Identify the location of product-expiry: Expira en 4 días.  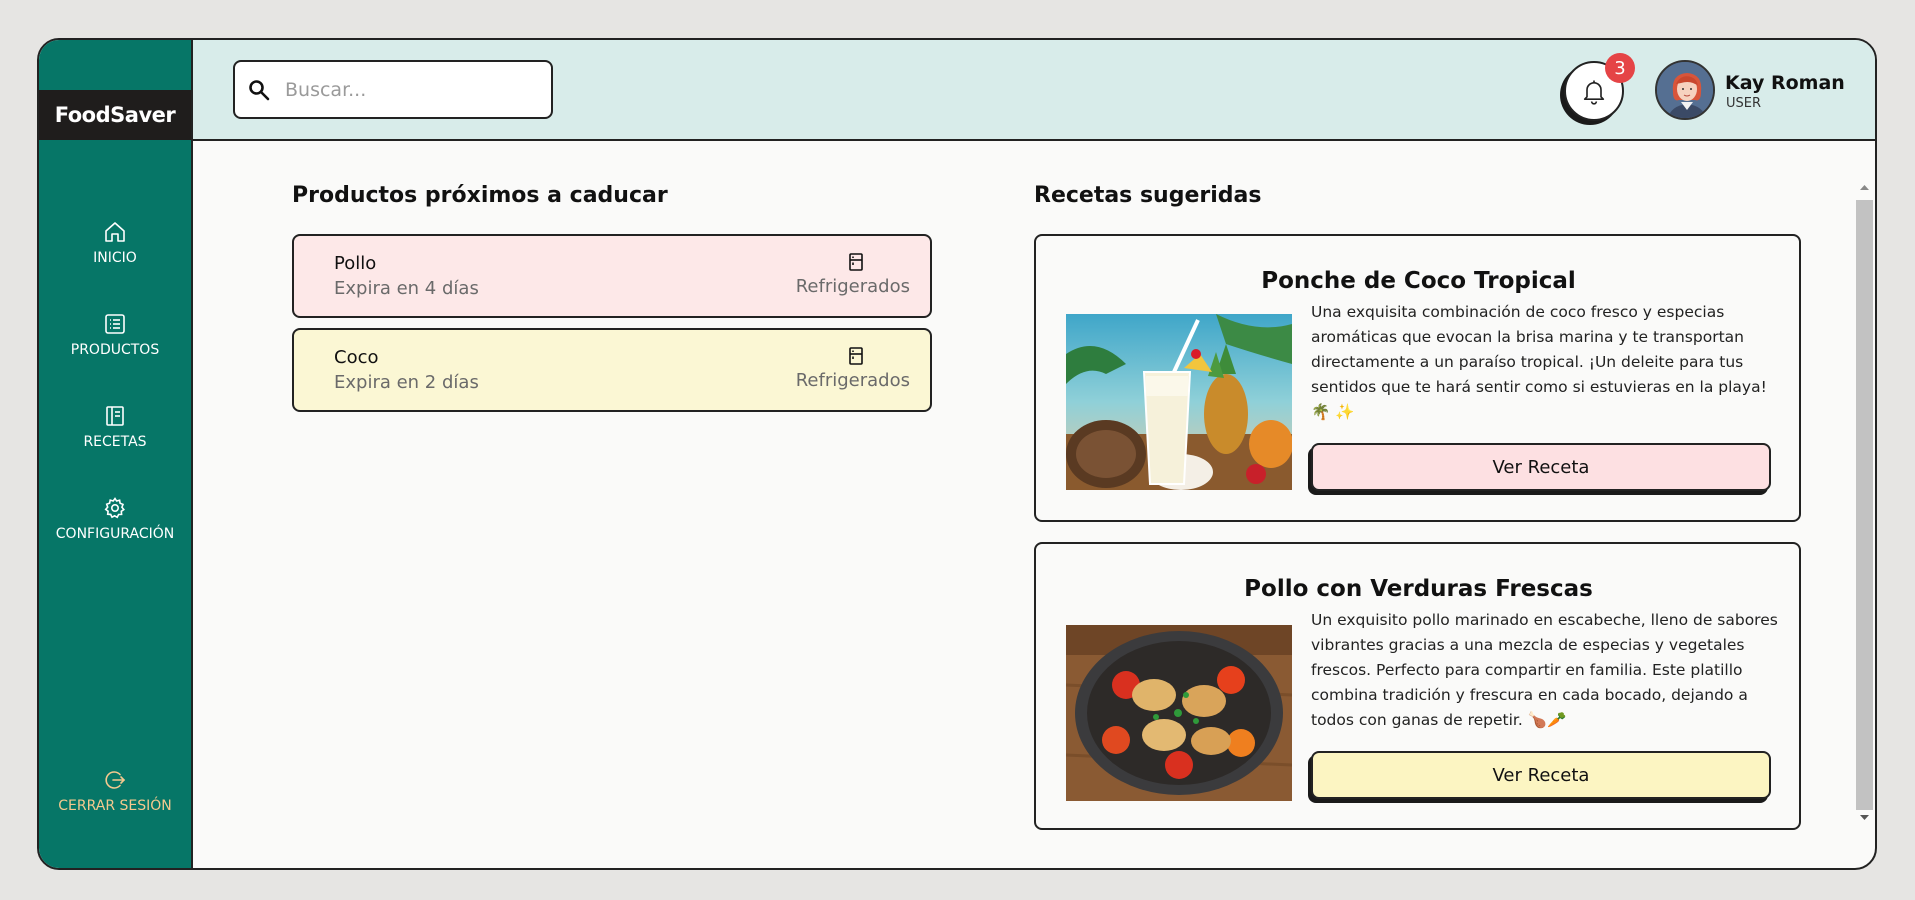
(406, 288).